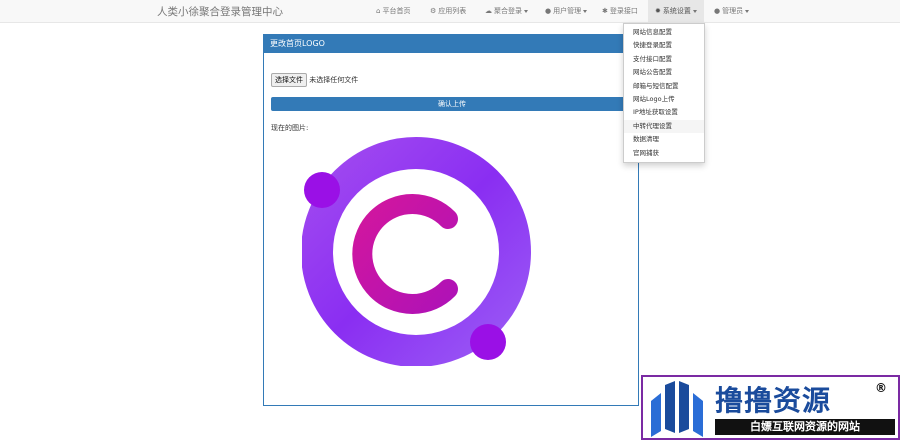 This screenshot has width=900, height=440. Describe the element at coordinates (664, 153) in the screenshot. I see `menu-item-official-capture: 官网捕获` at that location.